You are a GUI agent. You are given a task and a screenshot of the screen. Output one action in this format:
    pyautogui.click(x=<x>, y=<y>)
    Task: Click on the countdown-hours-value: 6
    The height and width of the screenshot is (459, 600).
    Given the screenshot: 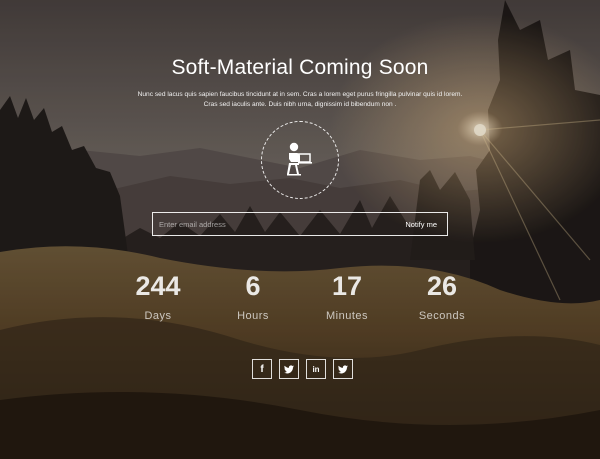 What is the action you would take?
    pyautogui.click(x=253, y=286)
    